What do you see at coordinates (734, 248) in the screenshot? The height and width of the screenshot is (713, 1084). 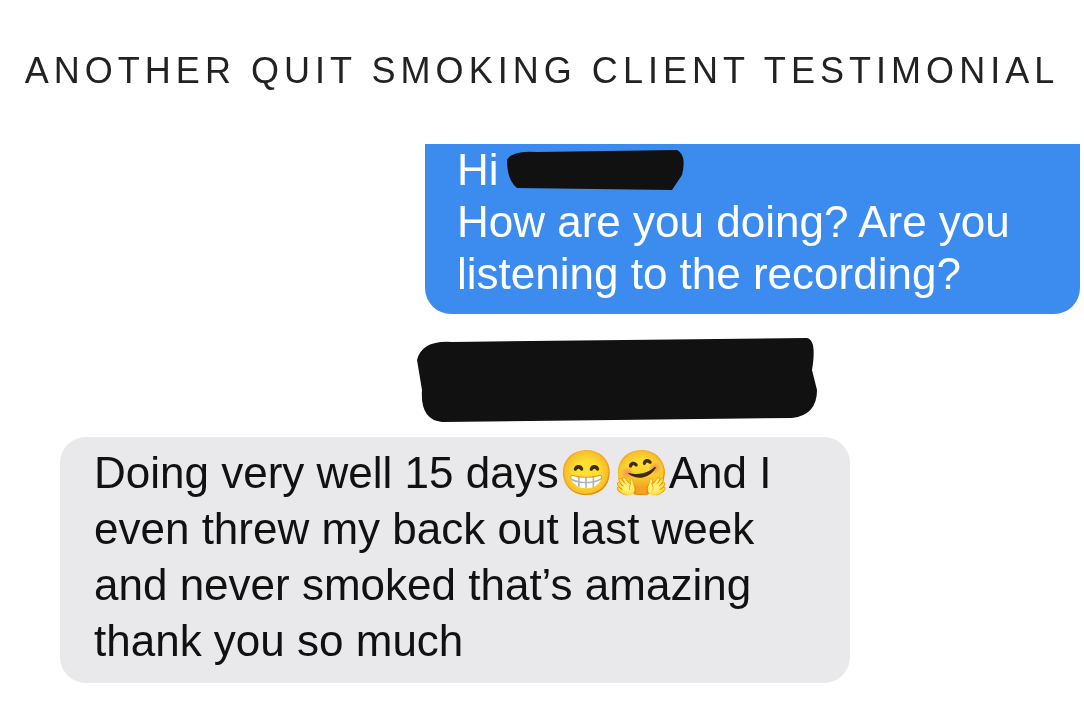 I see `message-text: How are you doing? Are you listening to the recording?` at bounding box center [734, 248].